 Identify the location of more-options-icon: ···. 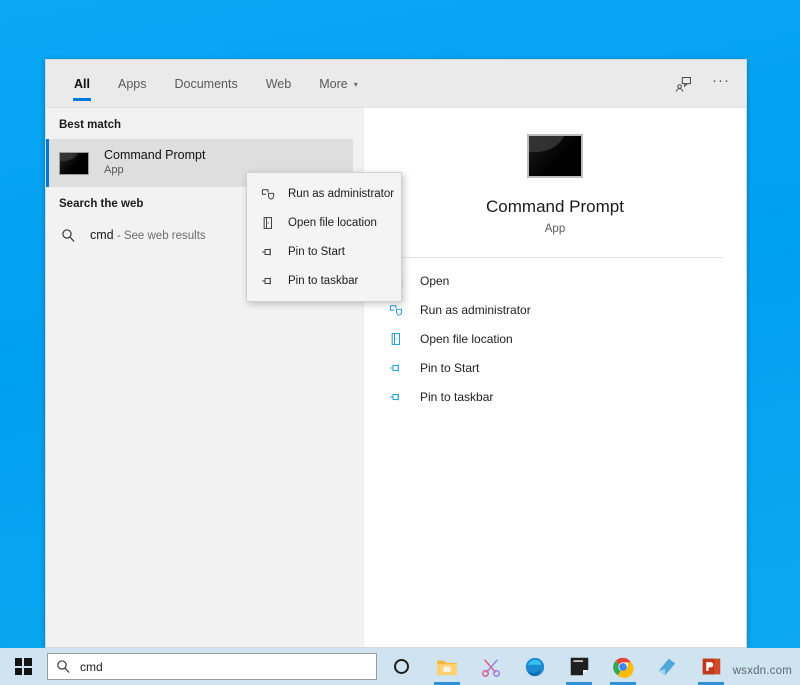
(721, 84).